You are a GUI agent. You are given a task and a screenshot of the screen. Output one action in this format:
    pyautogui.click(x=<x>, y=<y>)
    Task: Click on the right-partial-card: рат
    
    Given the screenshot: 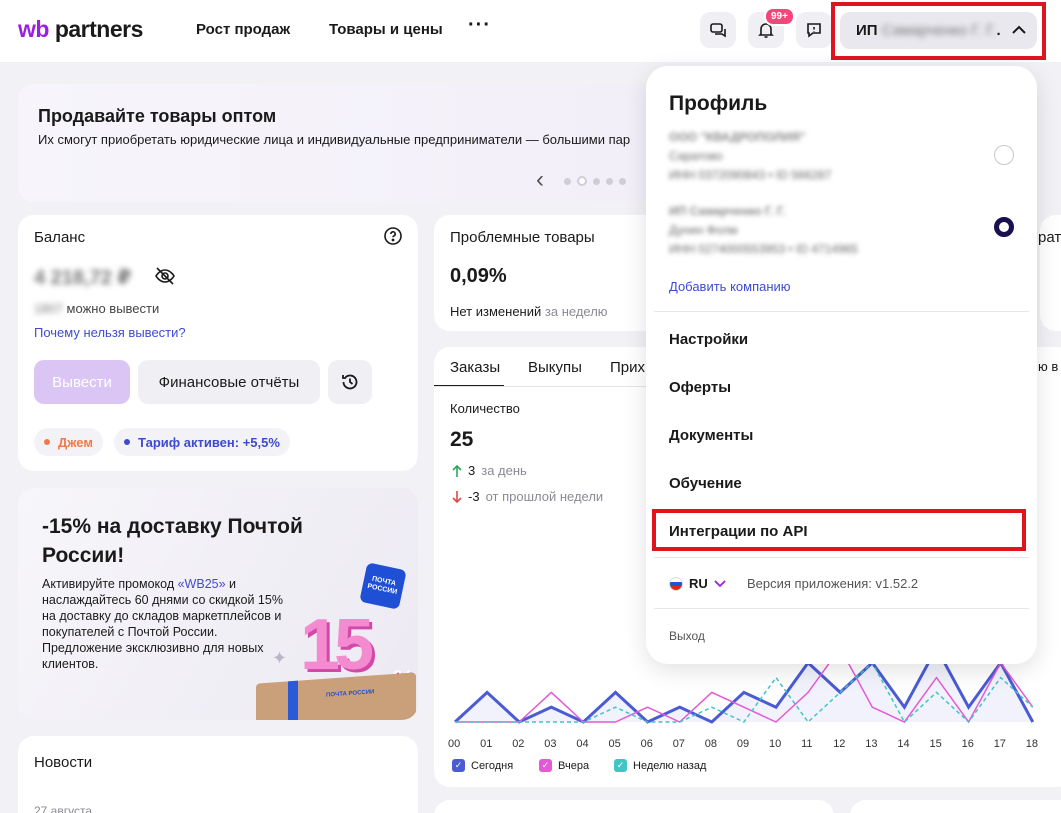 What is the action you would take?
    pyautogui.click(x=1049, y=273)
    